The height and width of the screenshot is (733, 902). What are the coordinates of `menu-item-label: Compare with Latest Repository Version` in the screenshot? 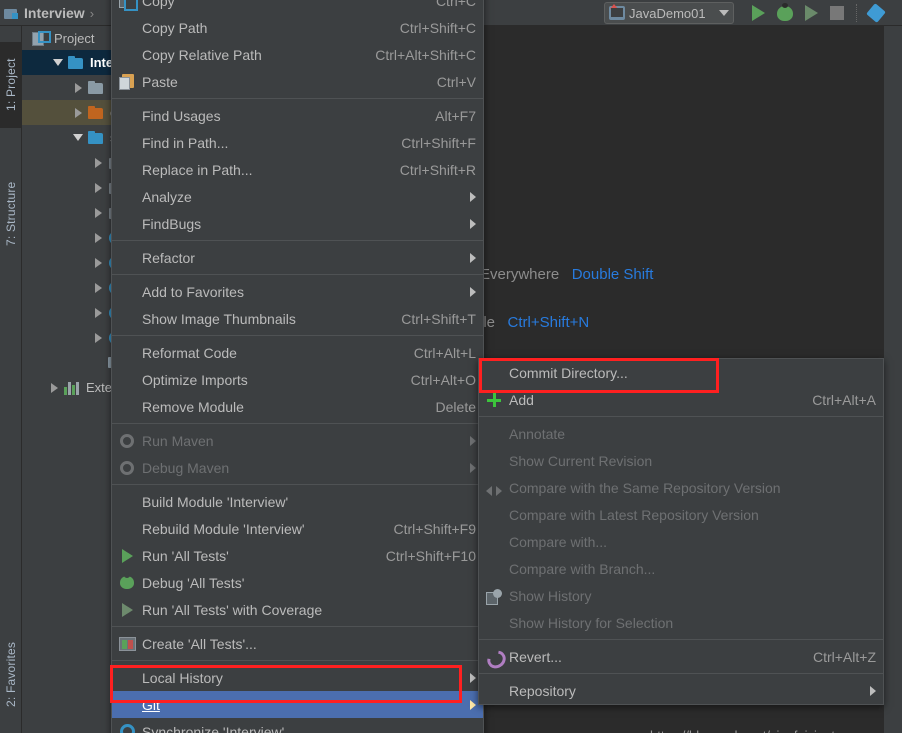 It's located at (634, 514).